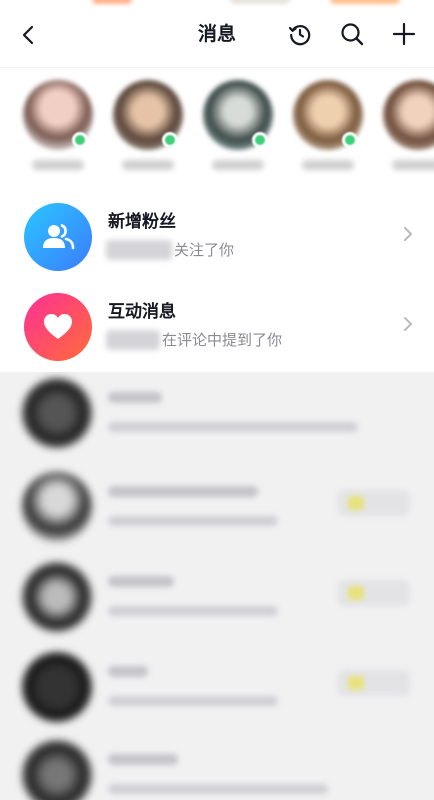  I want to click on notice-subtitle: 在评论中提到了你, so click(222, 340).